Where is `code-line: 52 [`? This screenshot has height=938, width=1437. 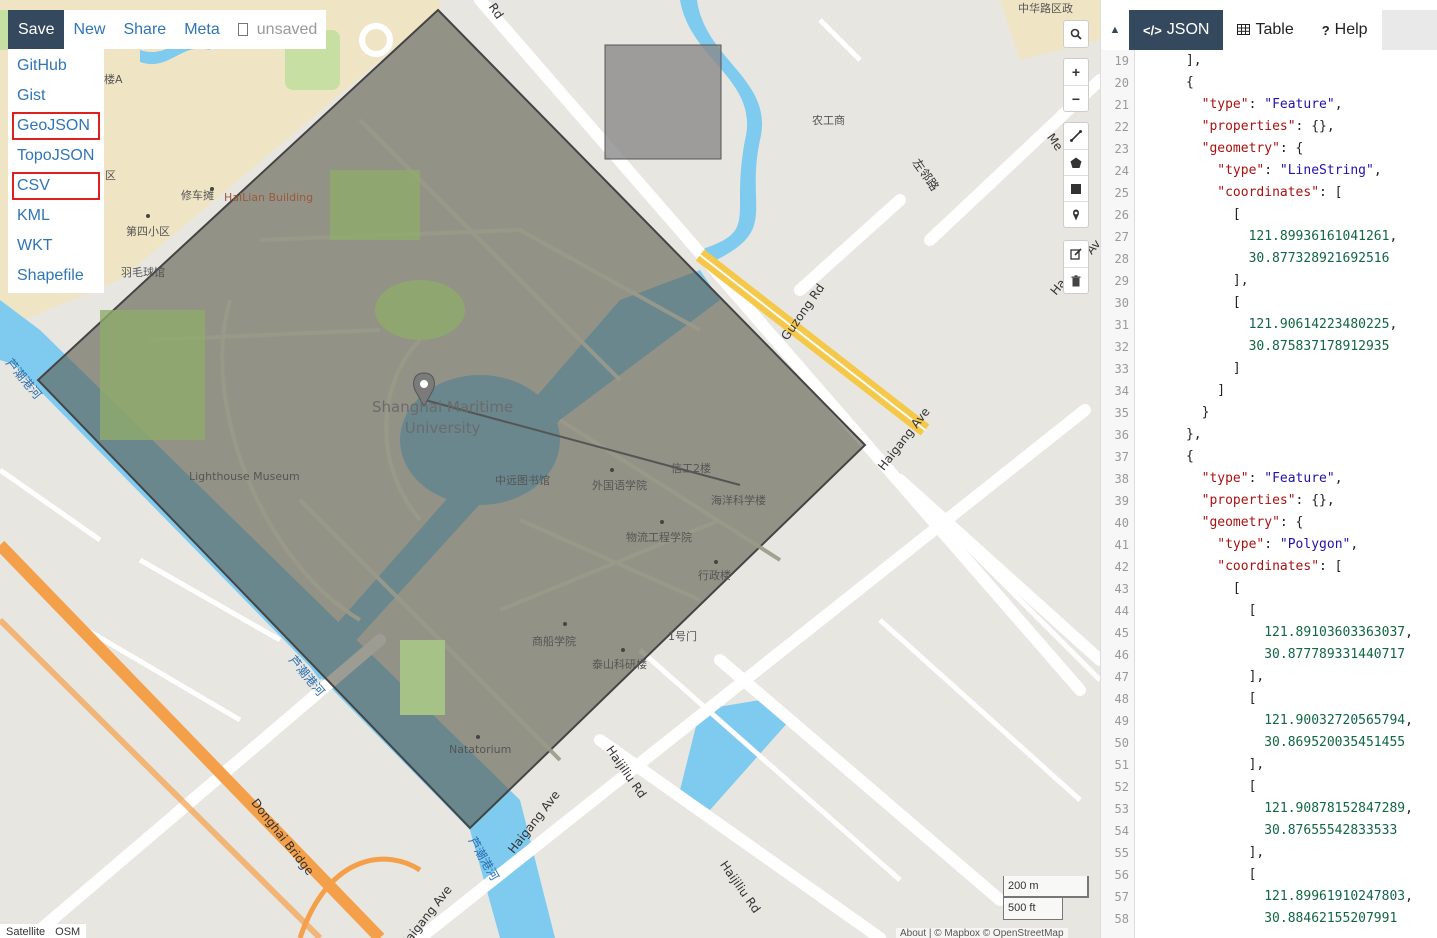 code-line: 52 [ is located at coordinates (1269, 787).